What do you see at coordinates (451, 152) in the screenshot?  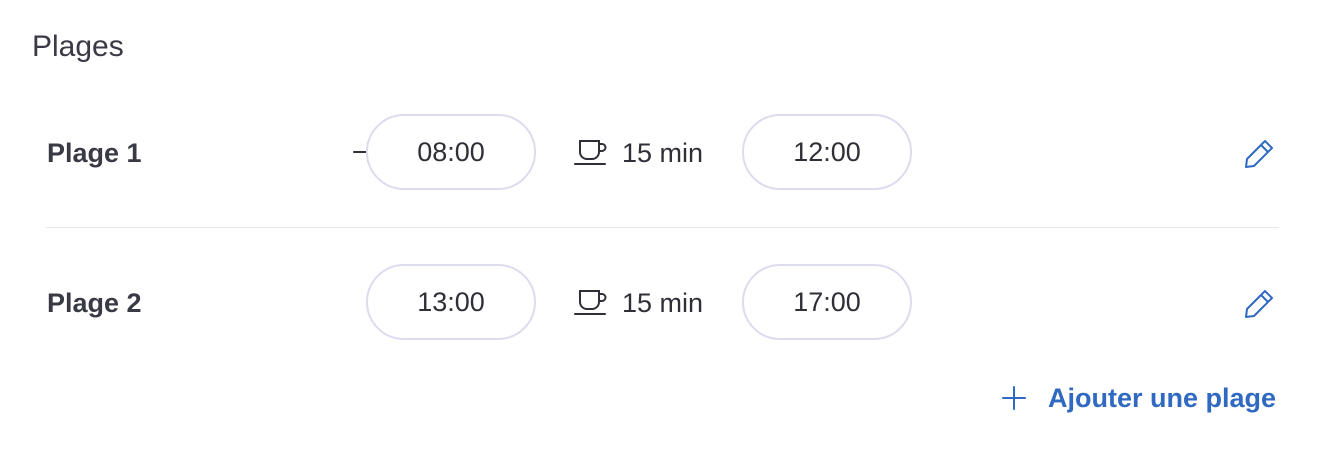 I see `start-time-button: 08:00` at bounding box center [451, 152].